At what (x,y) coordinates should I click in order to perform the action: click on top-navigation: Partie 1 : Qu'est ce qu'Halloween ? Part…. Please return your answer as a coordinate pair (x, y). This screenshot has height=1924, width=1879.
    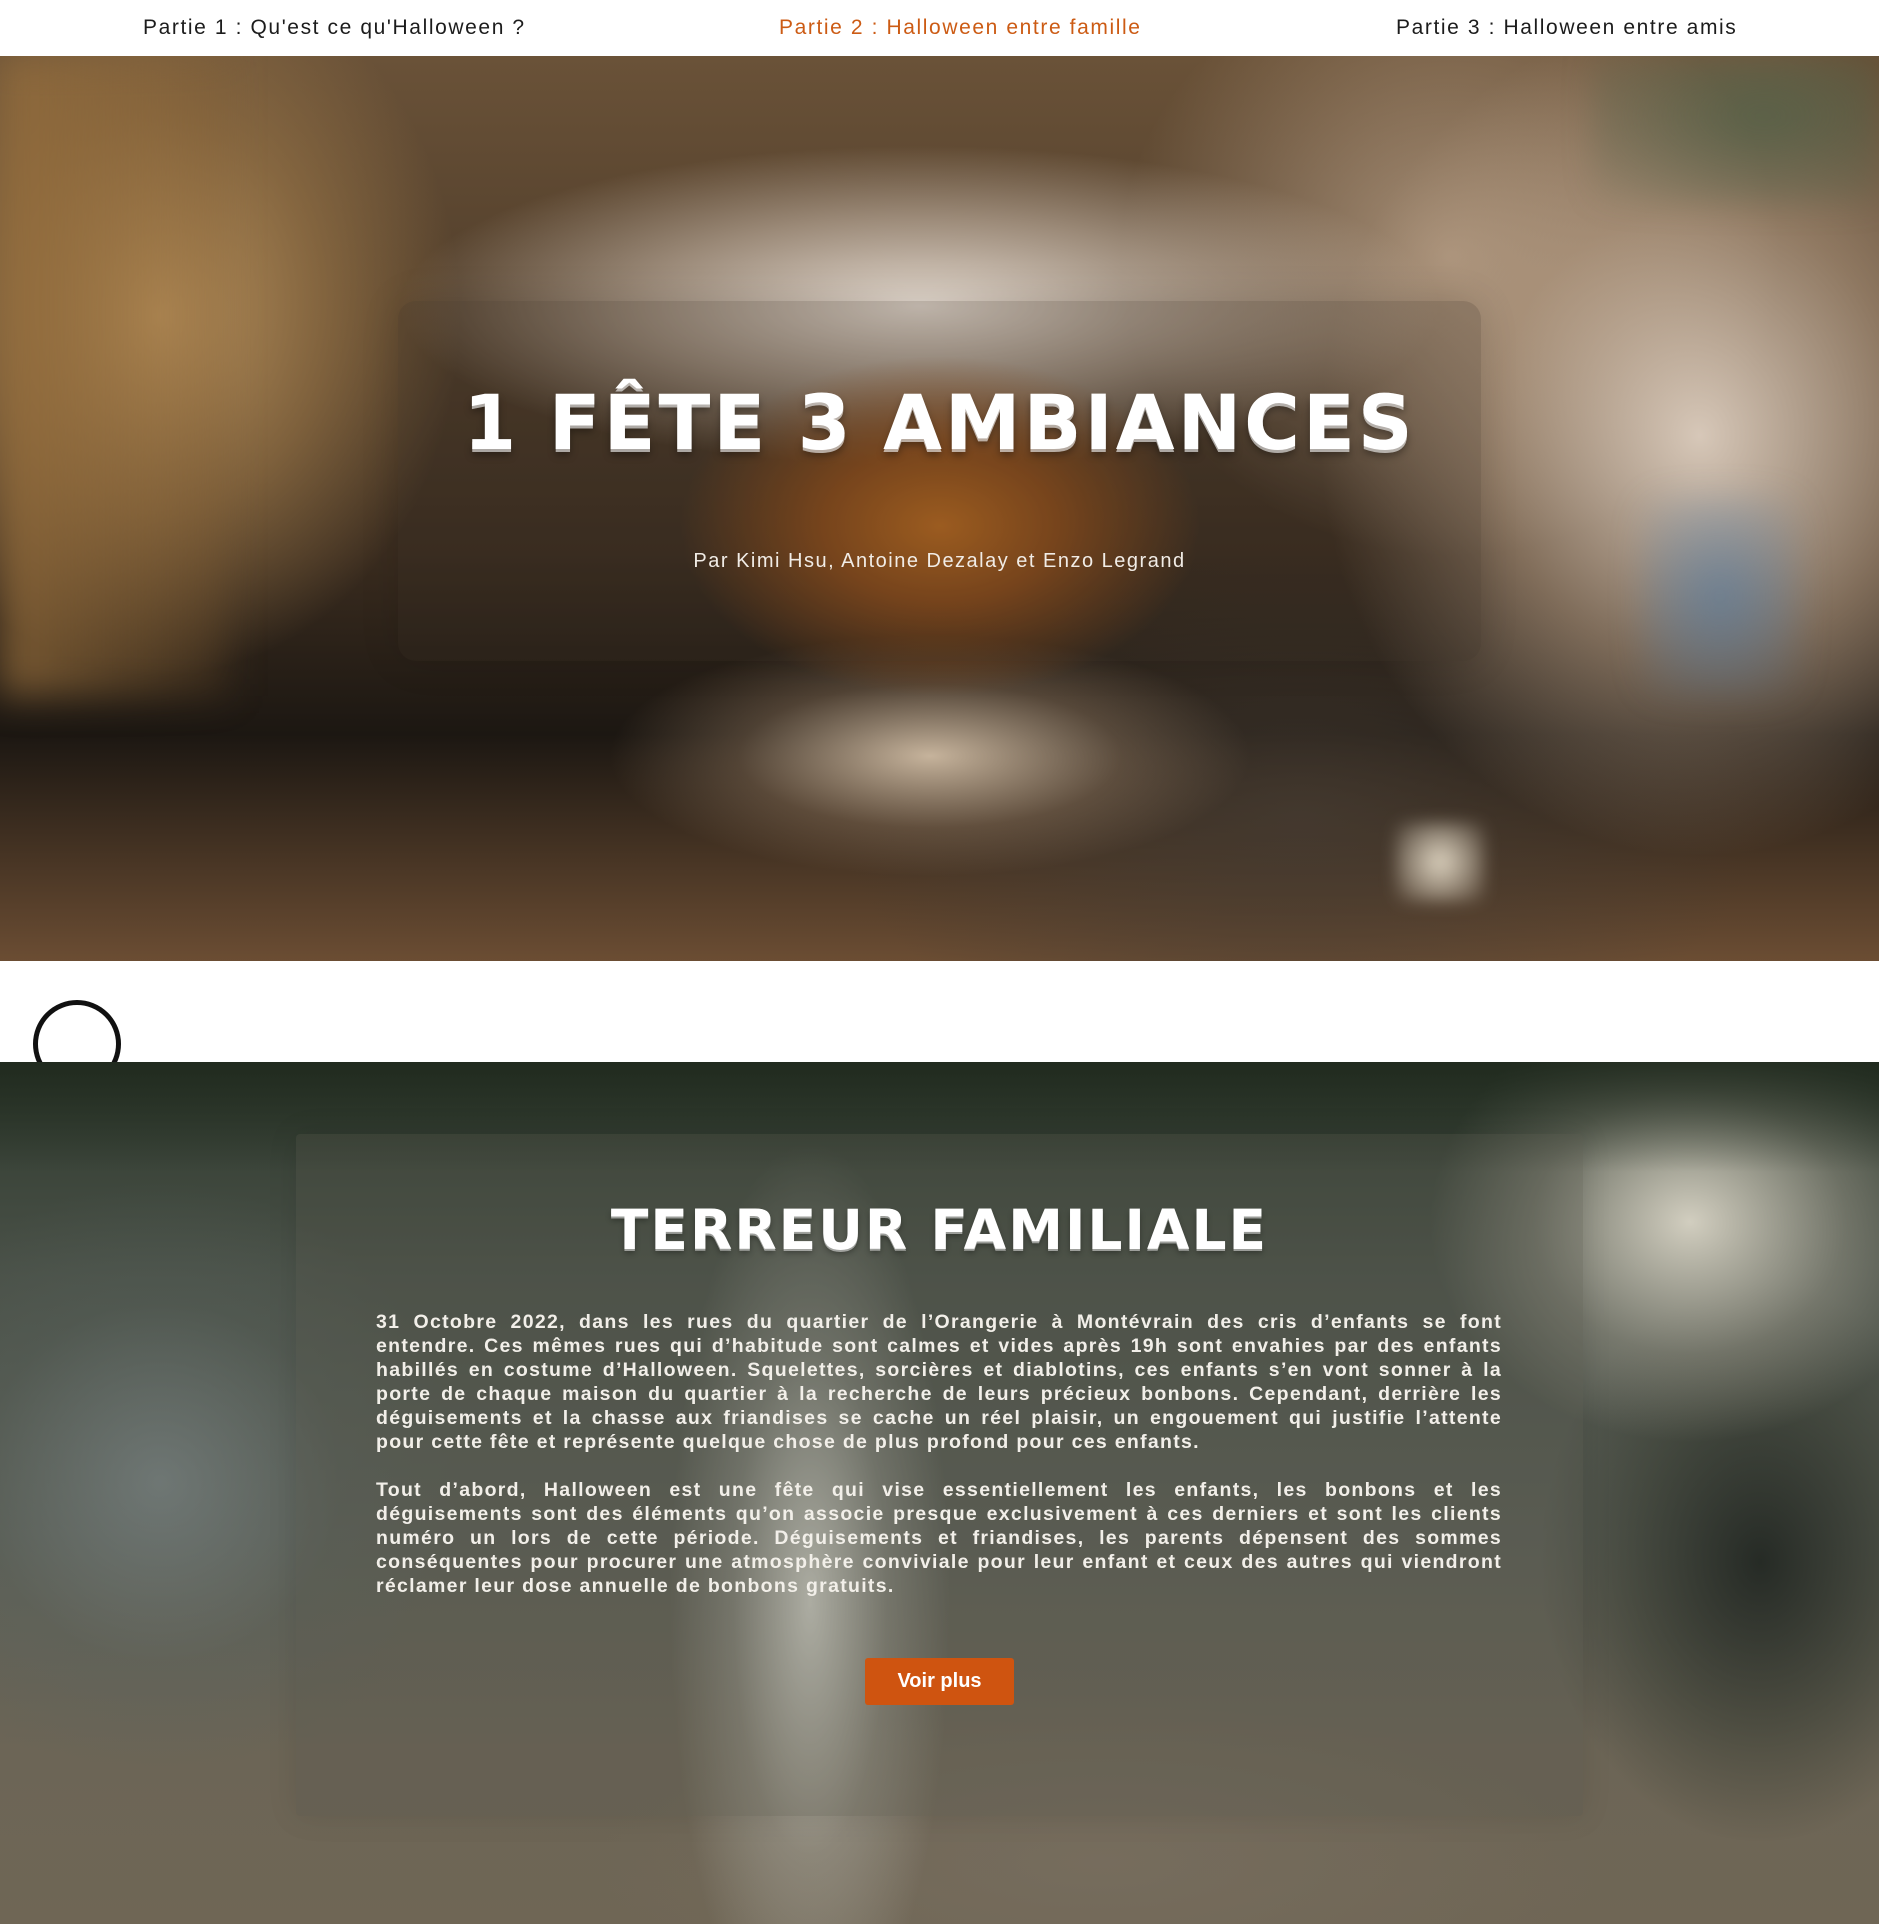
    Looking at the image, I should click on (939, 28).